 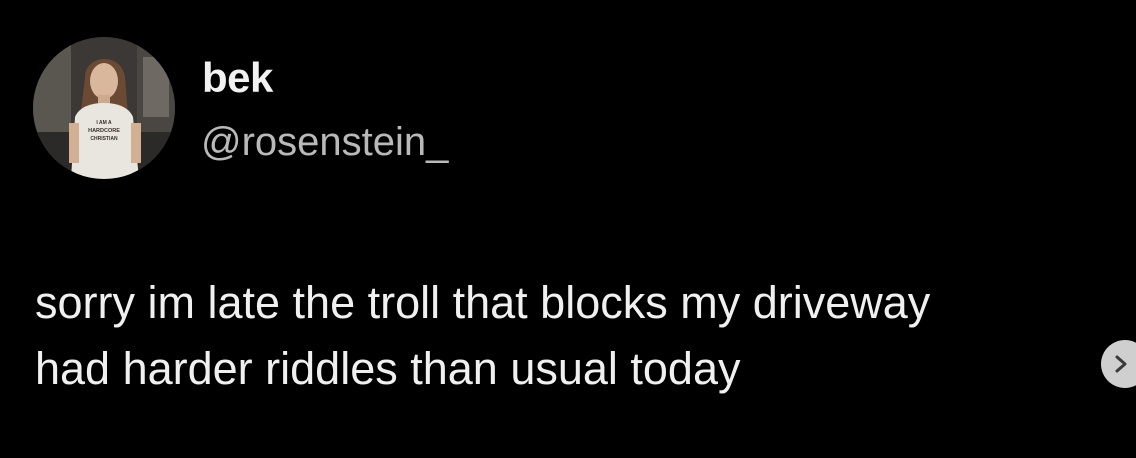 What do you see at coordinates (104, 131) in the screenshot?
I see `shirt-print-line-2: HARDCORE` at bounding box center [104, 131].